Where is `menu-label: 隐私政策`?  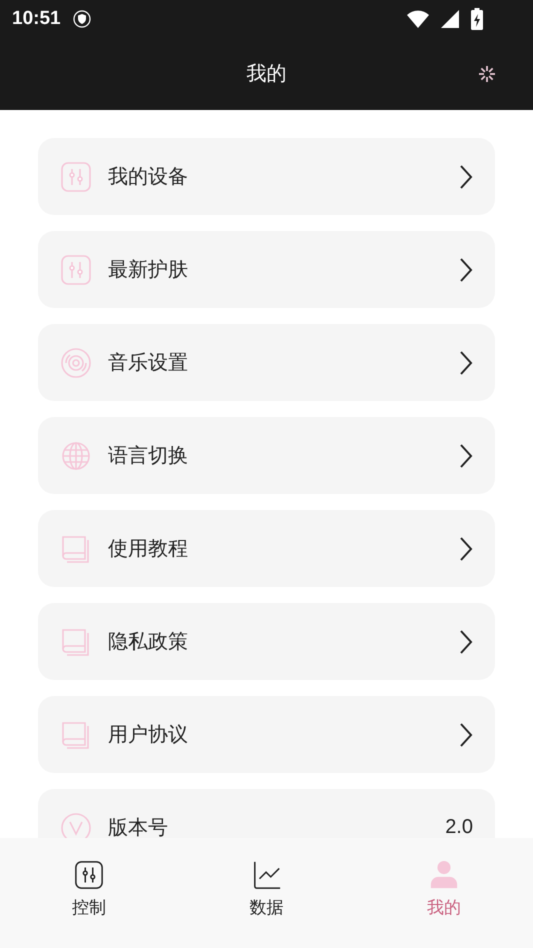
menu-label: 隐私政策 is located at coordinates (148, 641).